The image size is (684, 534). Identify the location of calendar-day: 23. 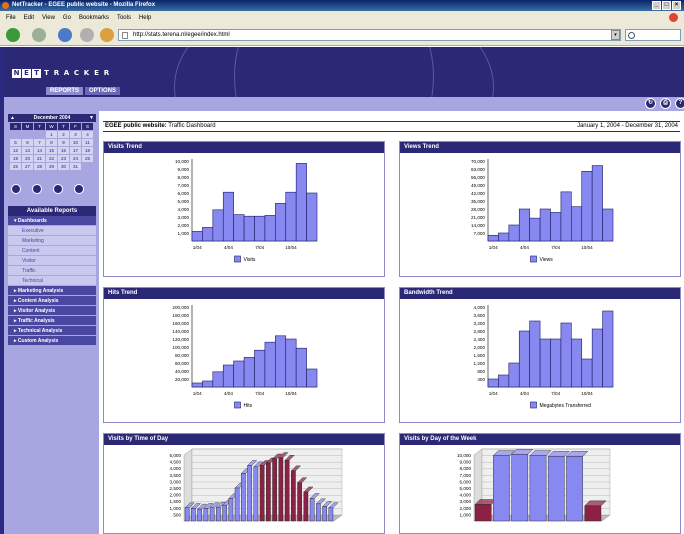
(63, 158).